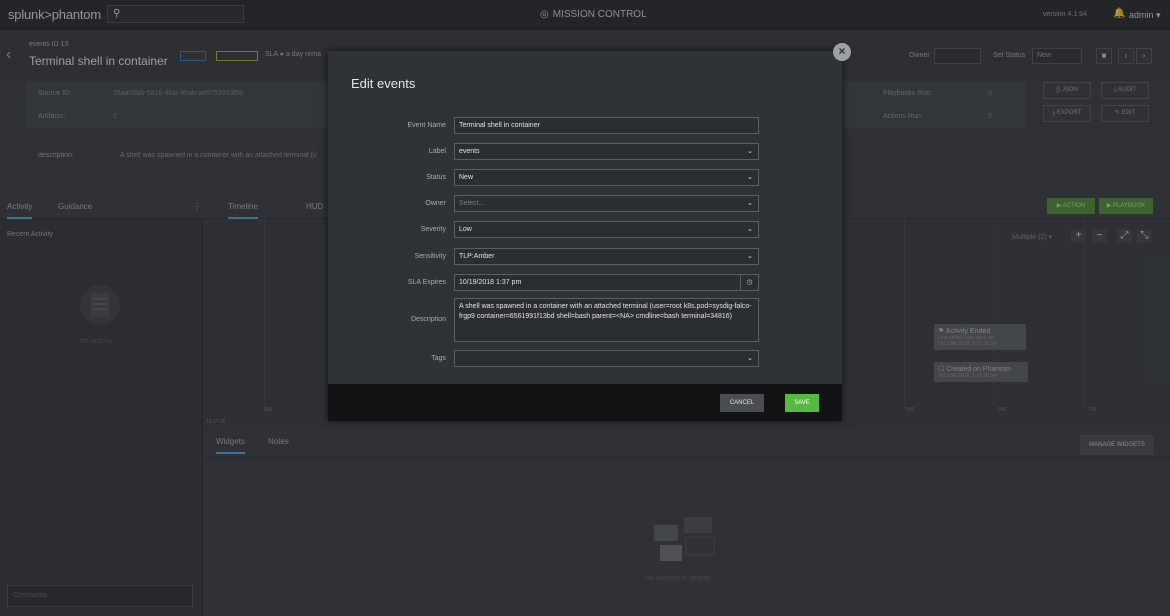  Describe the element at coordinates (466, 177) in the screenshot. I see `status-select-value: New` at that location.